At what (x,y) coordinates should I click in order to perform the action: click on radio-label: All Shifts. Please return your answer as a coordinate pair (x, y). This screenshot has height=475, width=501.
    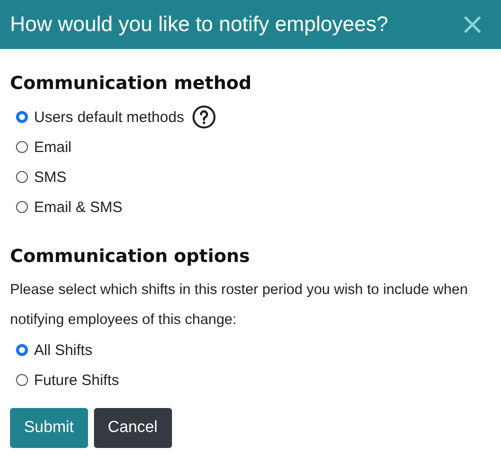
    Looking at the image, I should click on (63, 350).